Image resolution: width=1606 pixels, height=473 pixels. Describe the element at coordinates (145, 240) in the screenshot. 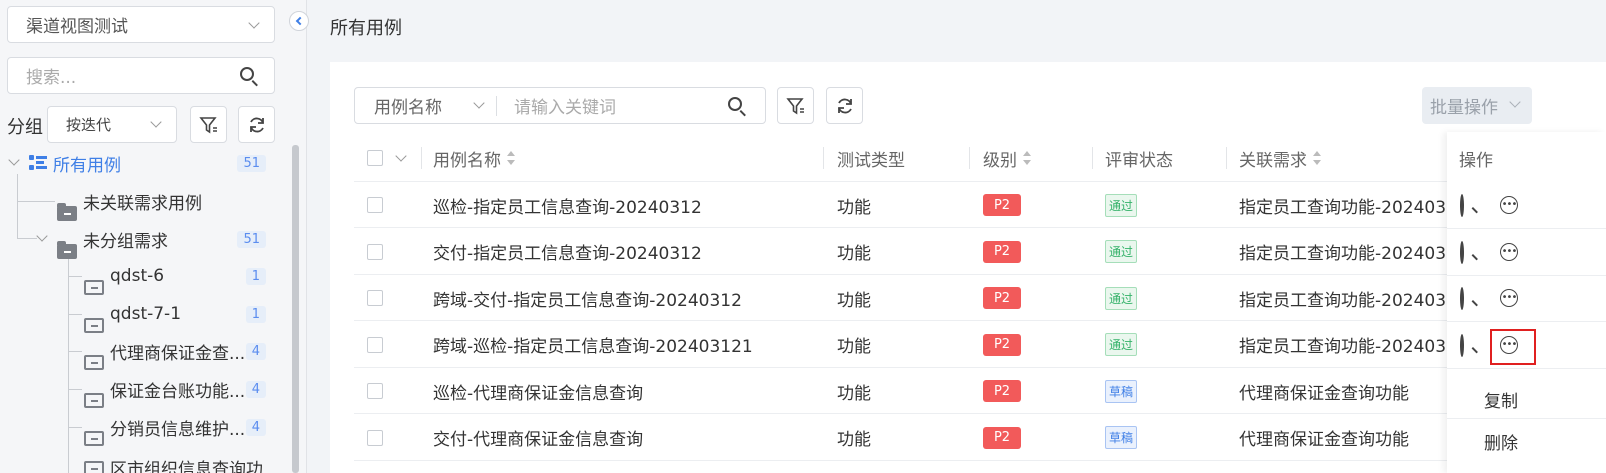

I see `tree-item-ungrouped: 未分组需求 51` at that location.